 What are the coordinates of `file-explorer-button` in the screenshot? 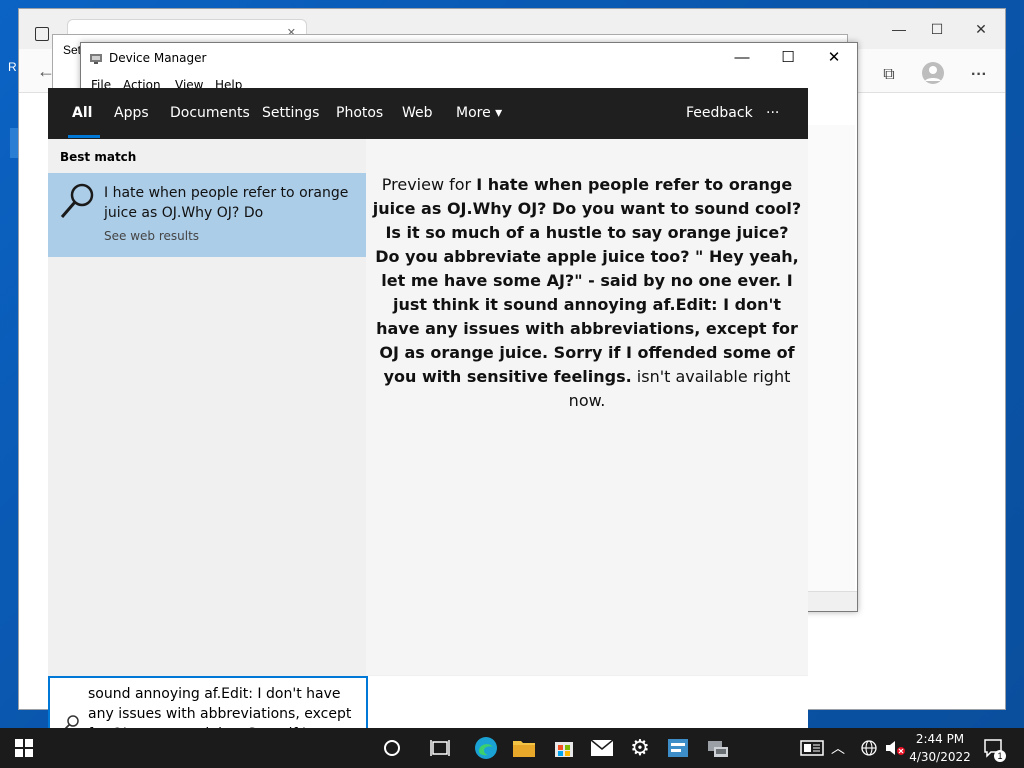 It's located at (524, 748).